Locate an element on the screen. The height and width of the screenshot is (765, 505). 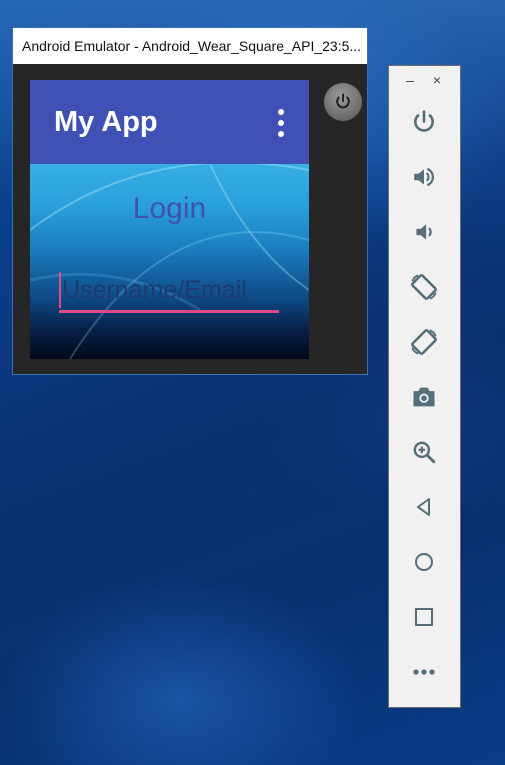
more-button is located at coordinates (424, 672).